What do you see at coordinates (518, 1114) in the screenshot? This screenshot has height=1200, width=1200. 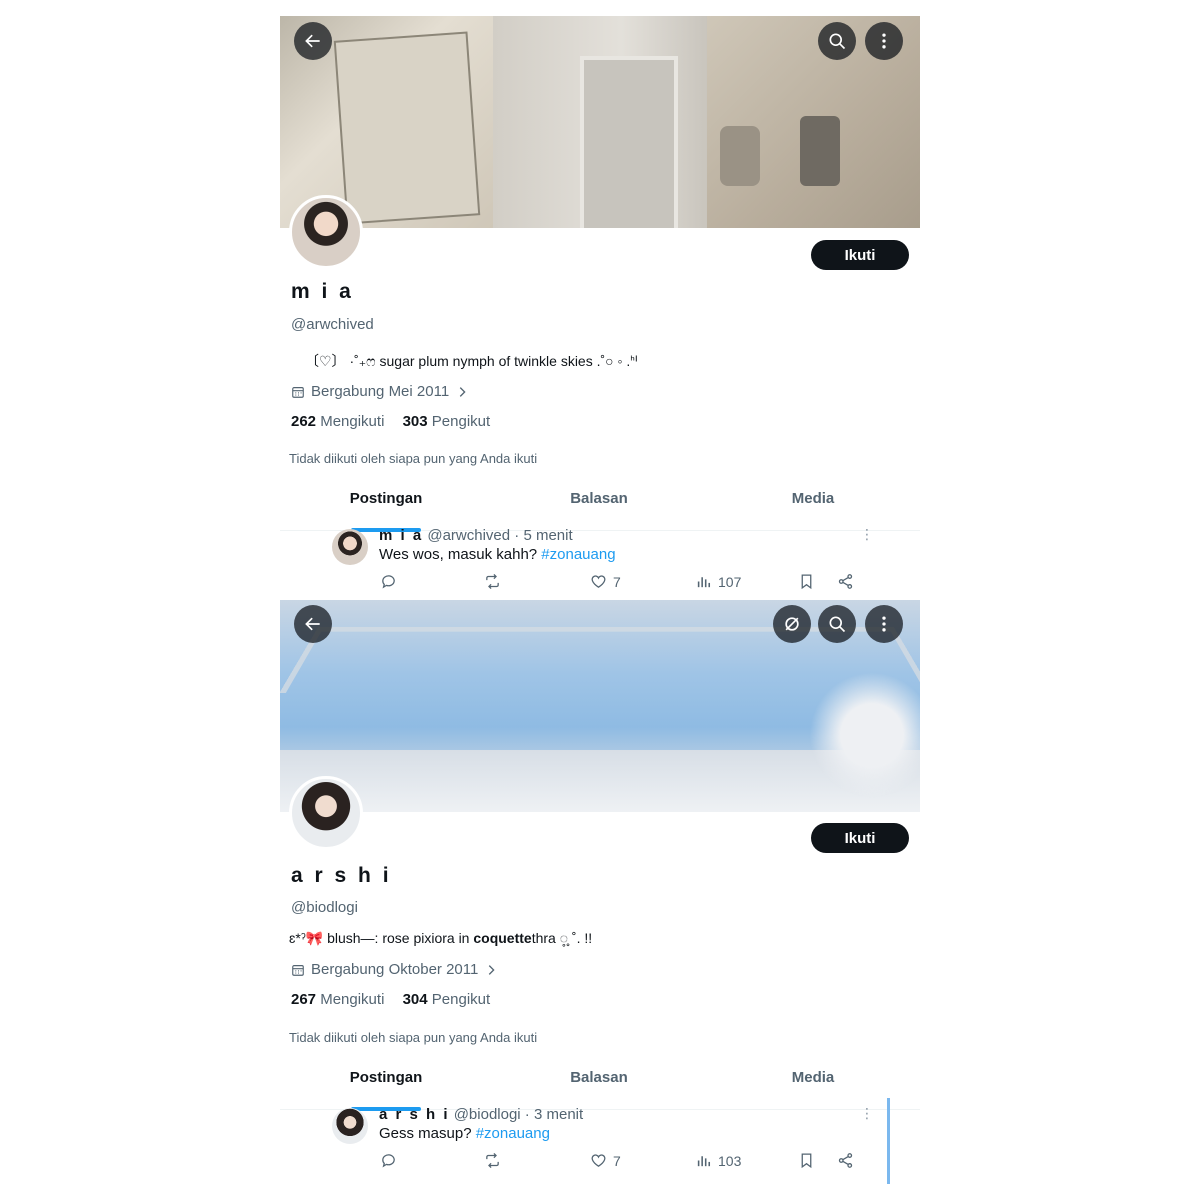 I see `post-meta: @biodlogi · 3 menit` at bounding box center [518, 1114].